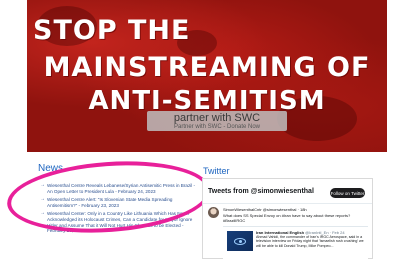 Image resolution: width=400 pixels, height=261 pixels. What do you see at coordinates (217, 127) in the screenshot?
I see `partner-sublabel: Partner with SWC - Donate Now` at bounding box center [217, 127].